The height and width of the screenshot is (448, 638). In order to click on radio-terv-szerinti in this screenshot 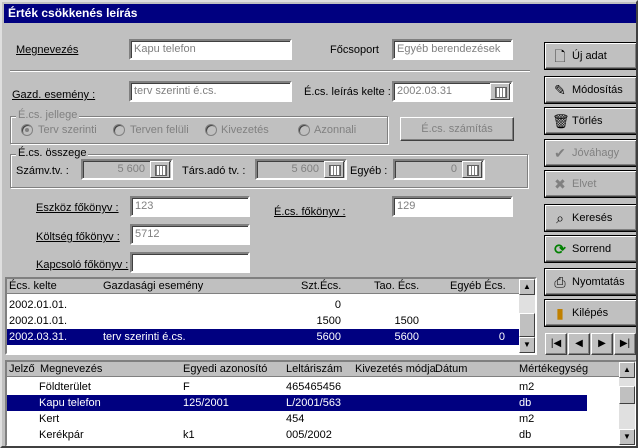, I will do `click(27, 130)`.